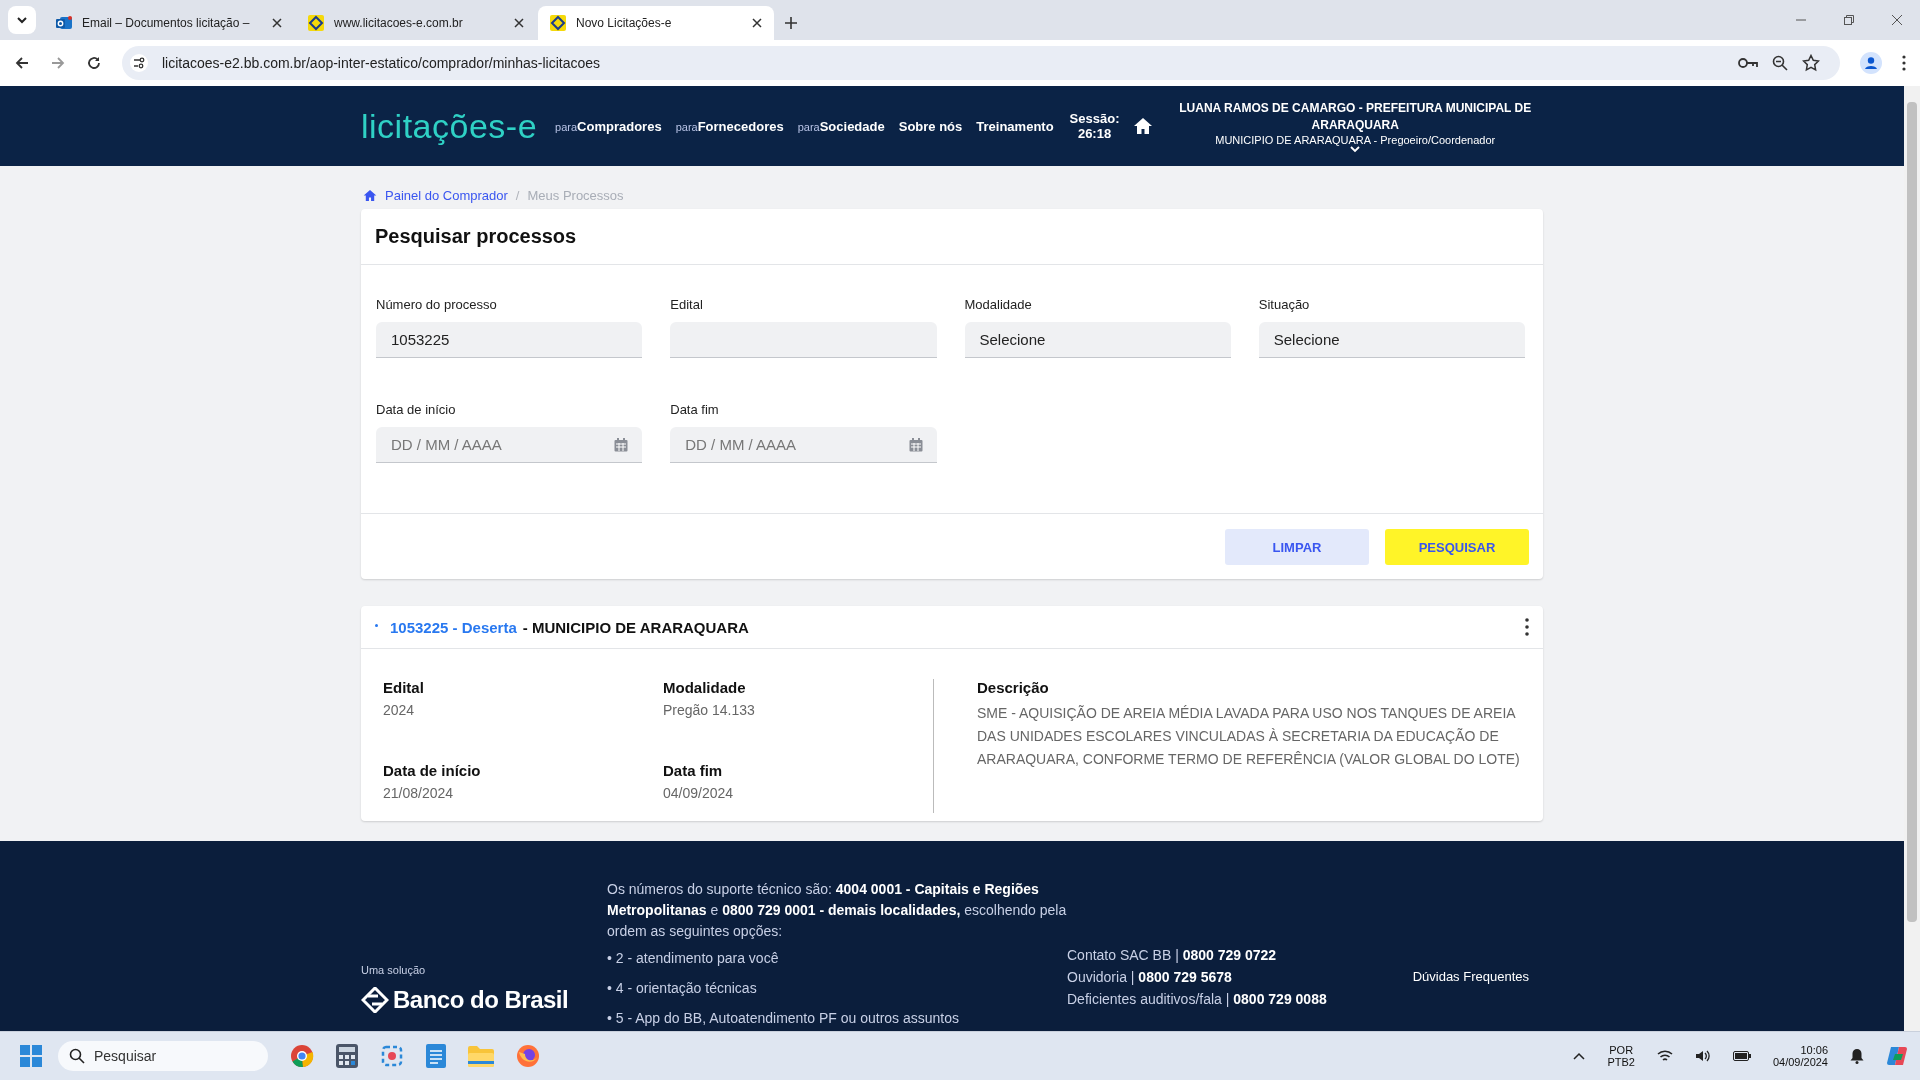 This screenshot has height=1080, width=1920. I want to click on search-icon, so click(77, 1056).